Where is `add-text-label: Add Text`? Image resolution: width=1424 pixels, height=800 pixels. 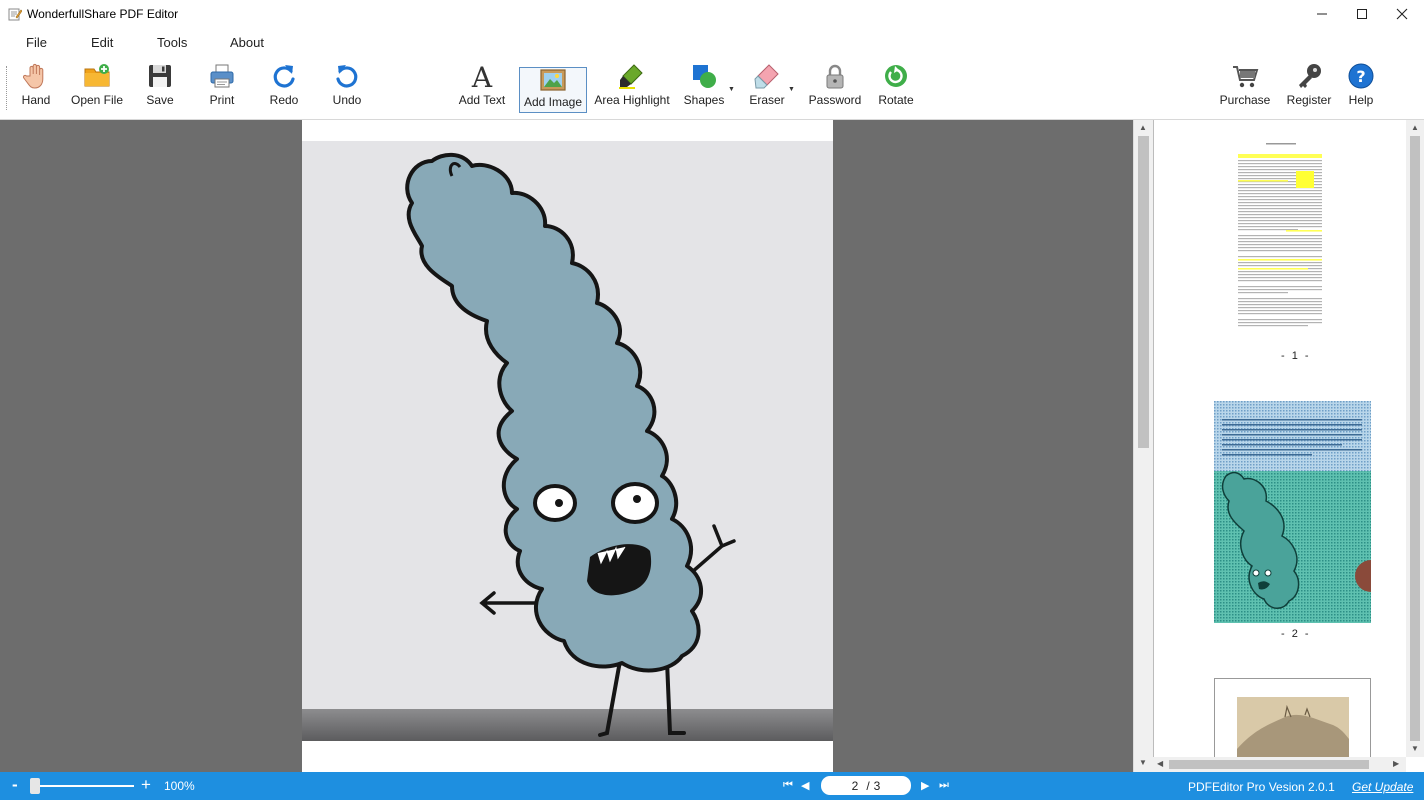 add-text-label: Add Text is located at coordinates (482, 100).